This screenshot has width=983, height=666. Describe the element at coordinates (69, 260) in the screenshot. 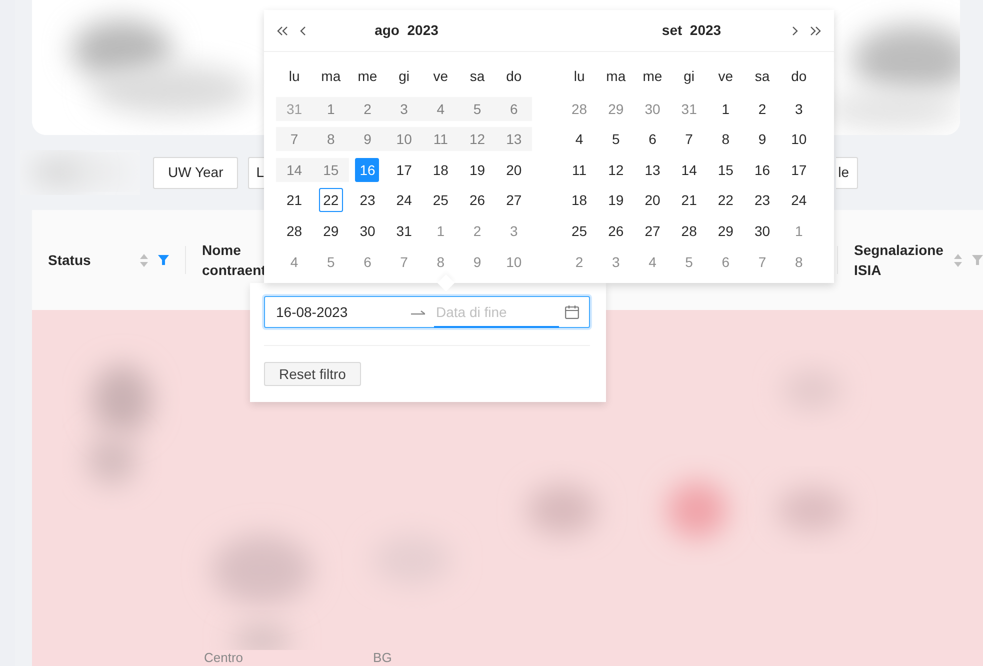

I see `column-header: Status` at that location.